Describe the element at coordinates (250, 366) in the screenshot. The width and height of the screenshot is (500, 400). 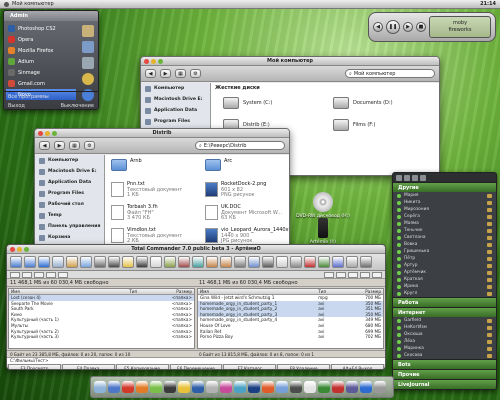
I see `function-key-button: F7 Каталог` at that location.